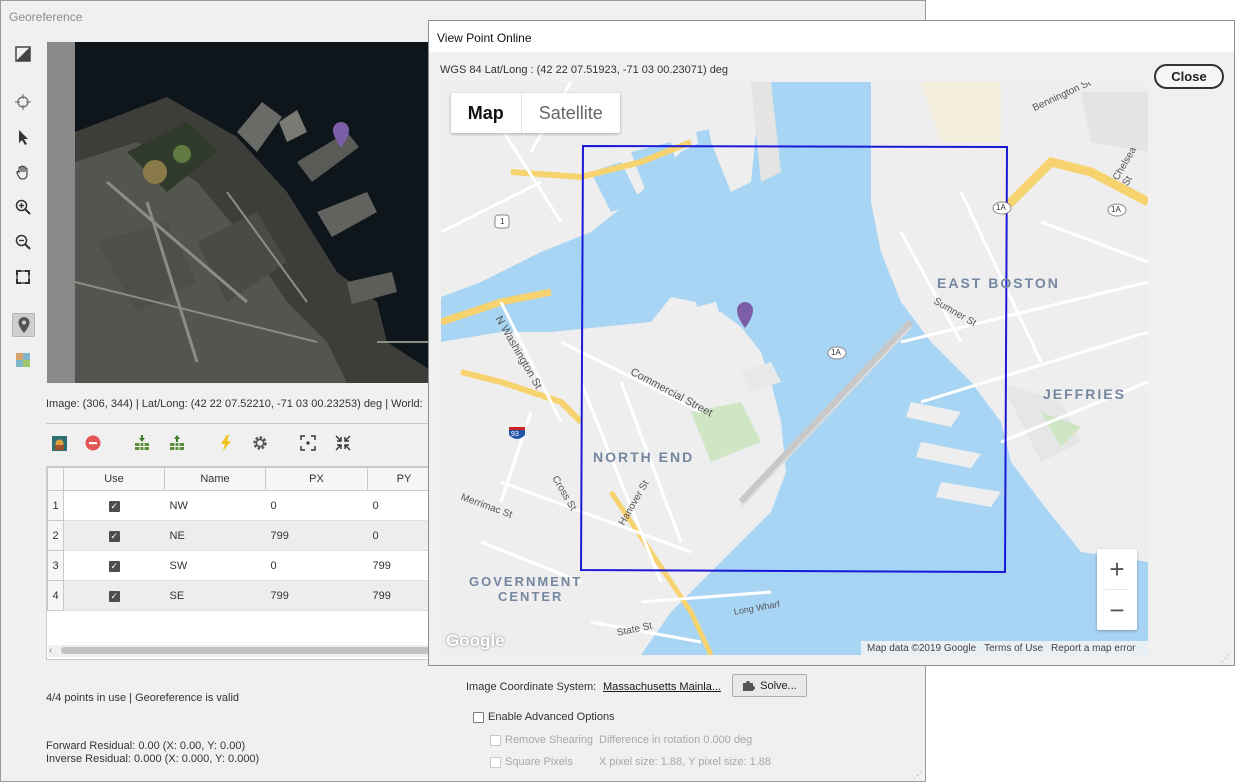 The height and width of the screenshot is (783, 1235). What do you see at coordinates (23, 137) in the screenshot?
I see `pointer-icon` at bounding box center [23, 137].